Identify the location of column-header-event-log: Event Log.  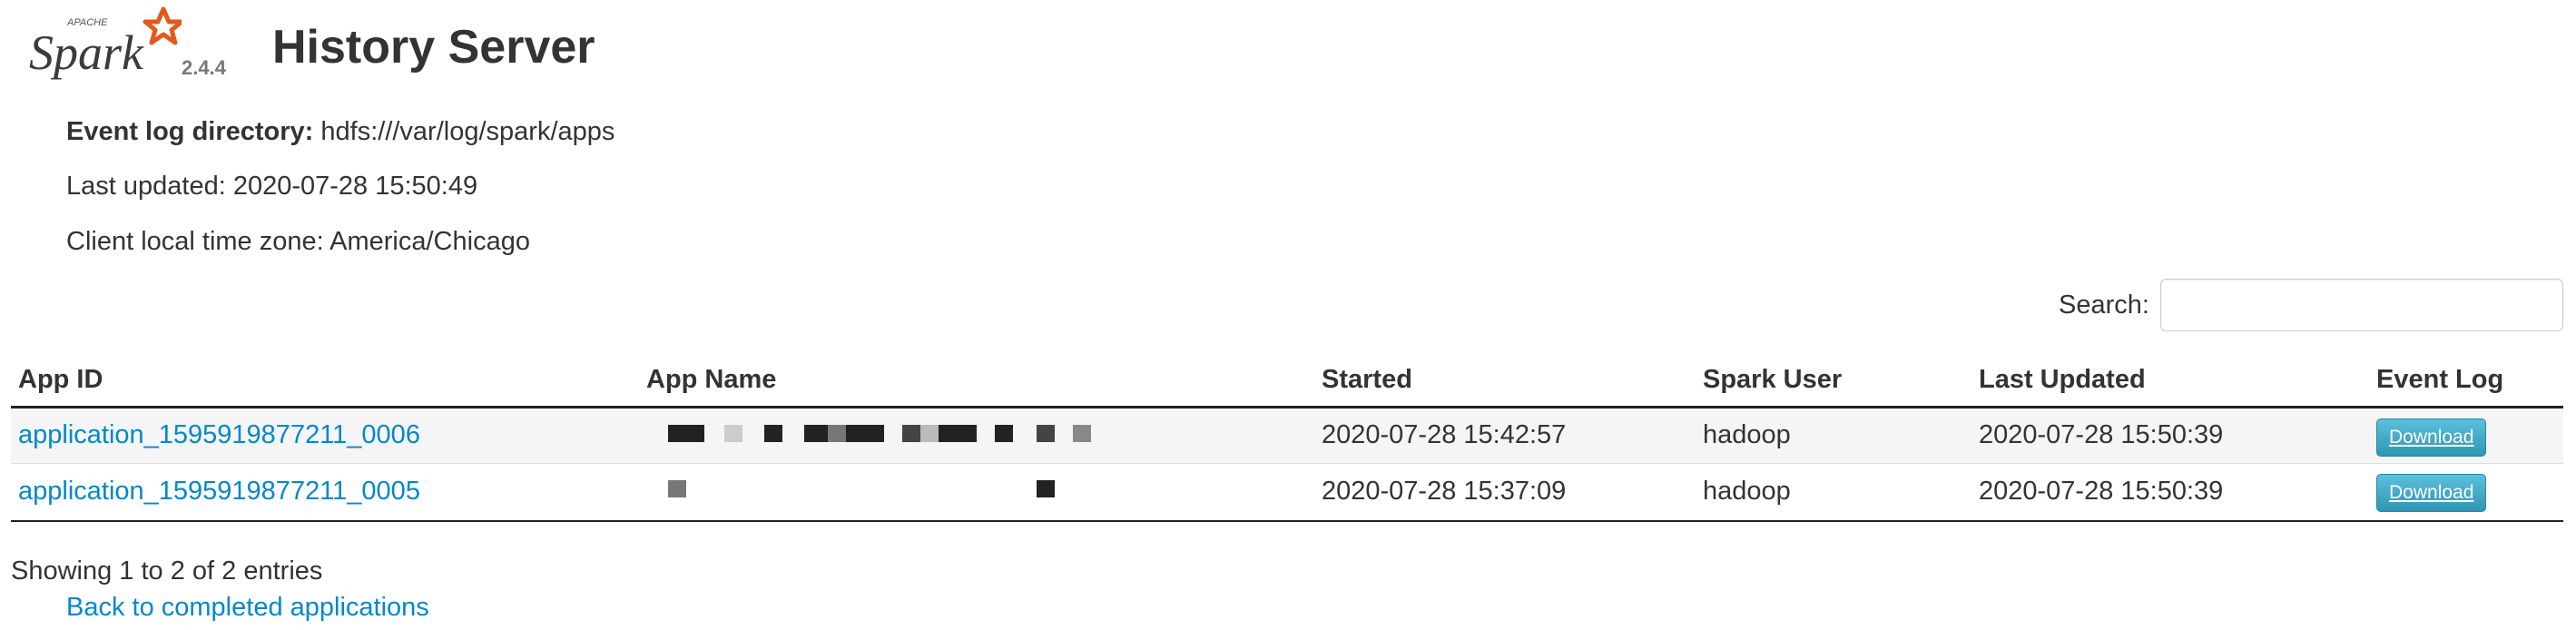
(2466, 381).